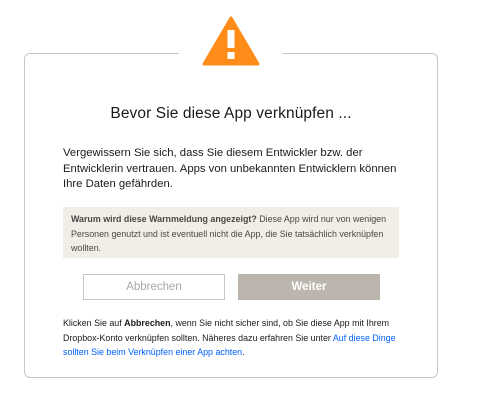 This screenshot has height=405, width=491. Describe the element at coordinates (243, 352) in the screenshot. I see `footnote-part3: .` at that location.